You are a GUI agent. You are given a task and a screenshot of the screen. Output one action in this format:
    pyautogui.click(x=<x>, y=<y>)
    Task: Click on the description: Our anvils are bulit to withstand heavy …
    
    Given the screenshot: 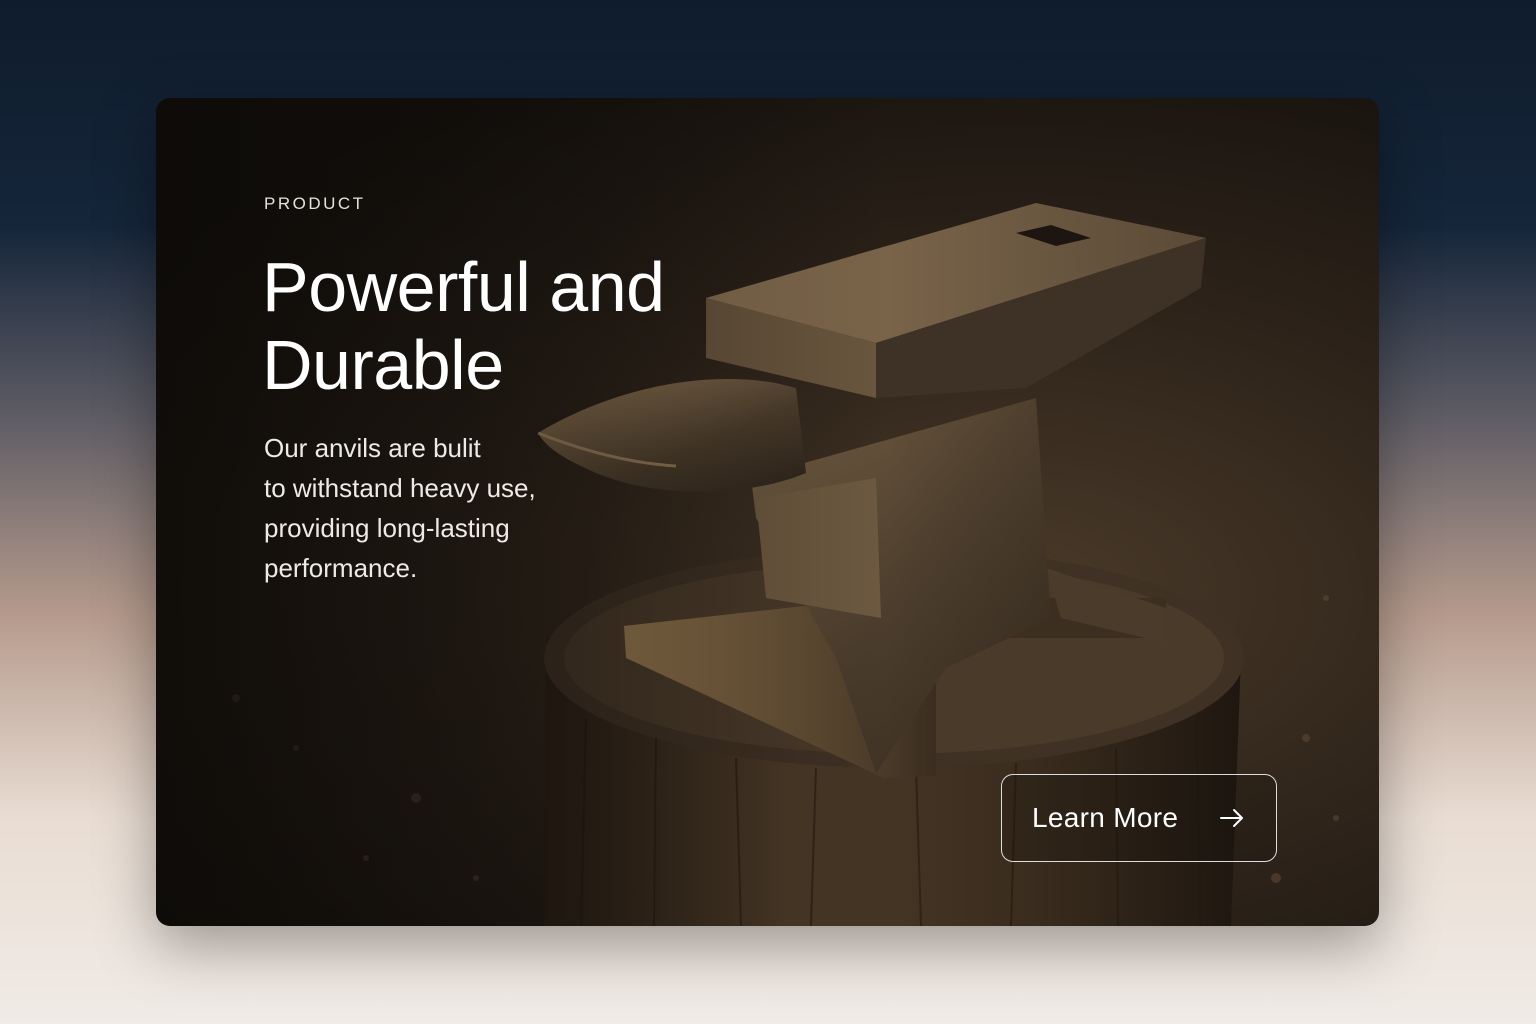 What is the action you would take?
    pyautogui.click(x=424, y=508)
    